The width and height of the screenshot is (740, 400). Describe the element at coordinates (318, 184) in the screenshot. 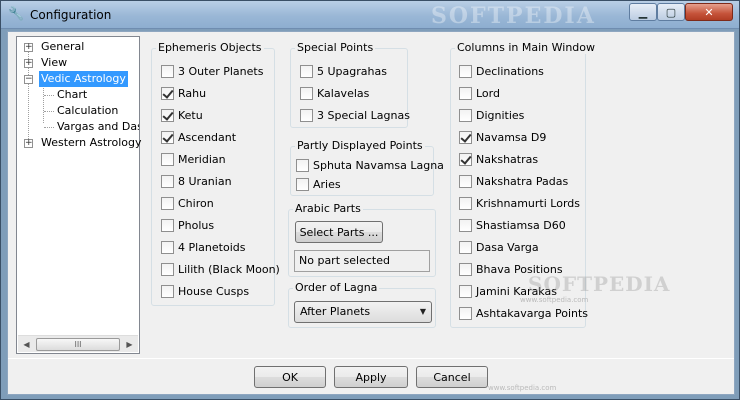

I see `checkbox-aries: Aries` at that location.